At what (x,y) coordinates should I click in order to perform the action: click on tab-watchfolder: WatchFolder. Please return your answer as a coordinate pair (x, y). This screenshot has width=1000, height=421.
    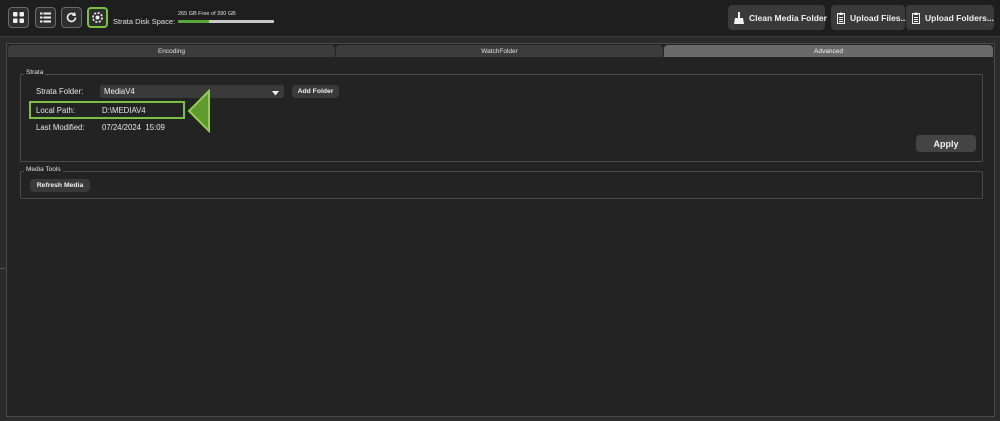
    Looking at the image, I should click on (499, 51).